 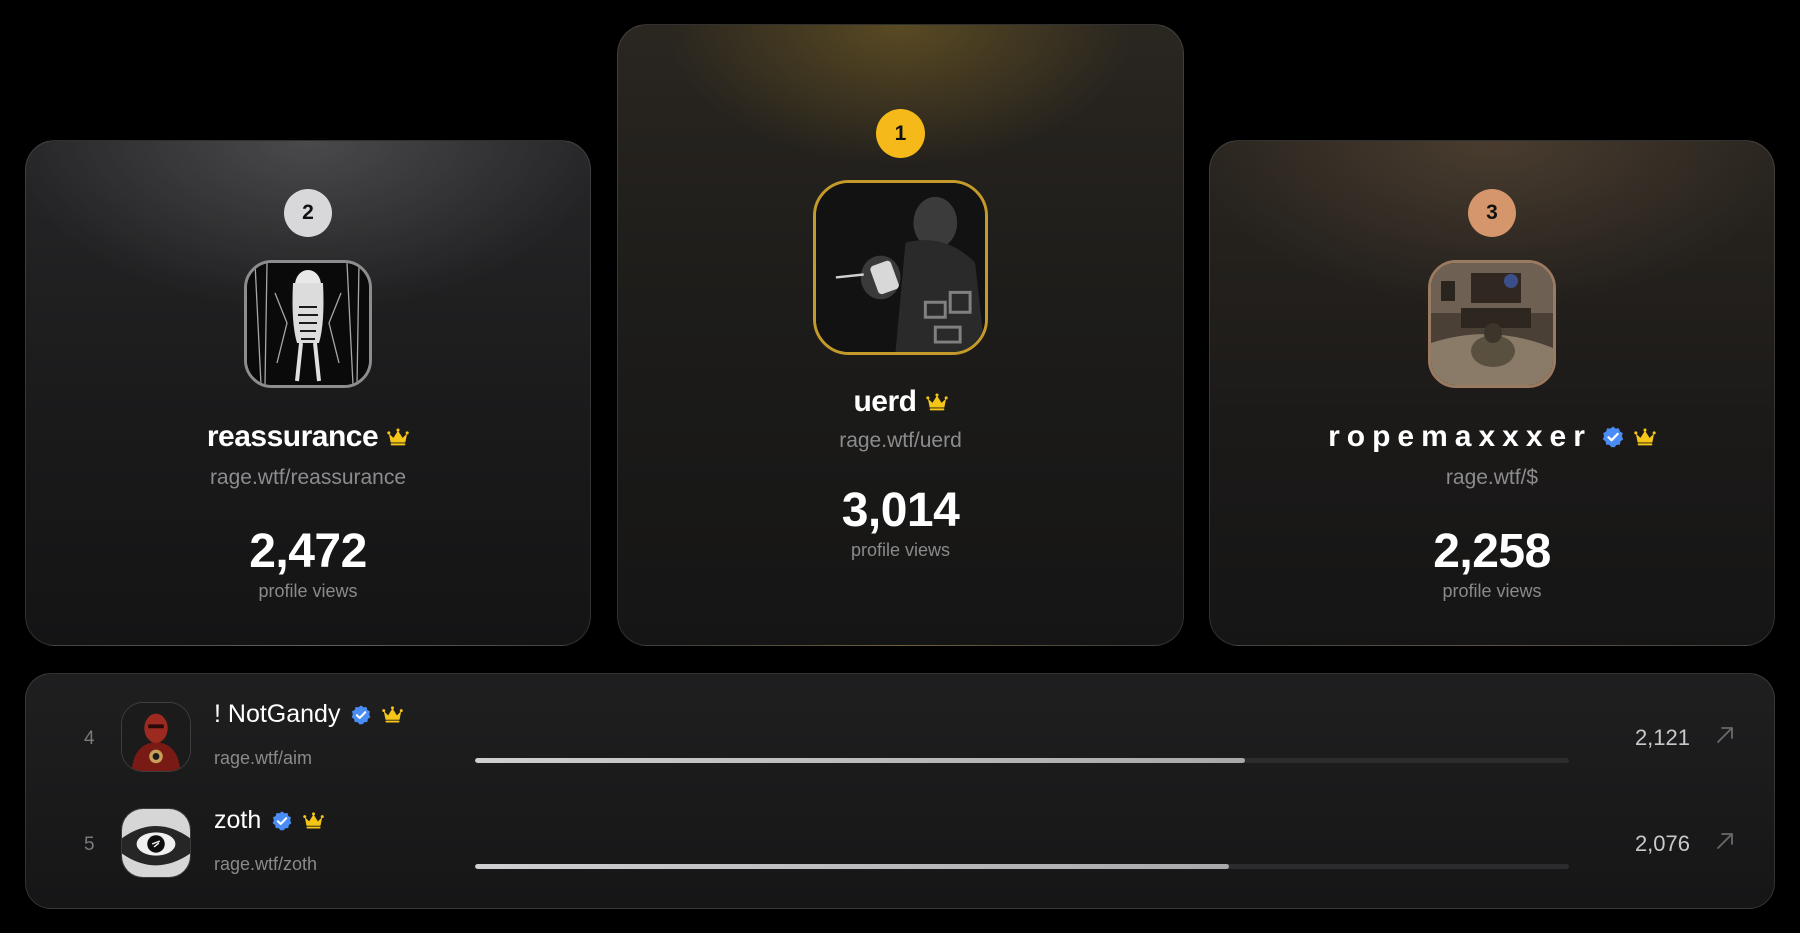 I want to click on list-item: 5 zoth rage.wtf/zoth 2,076, so click(x=900, y=852).